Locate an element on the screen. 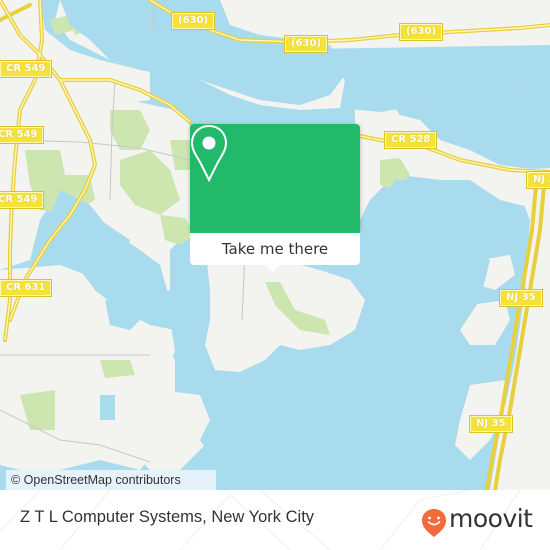 This screenshot has height=550, width=550. moovit-smile-pin-icon is located at coordinates (434, 523).